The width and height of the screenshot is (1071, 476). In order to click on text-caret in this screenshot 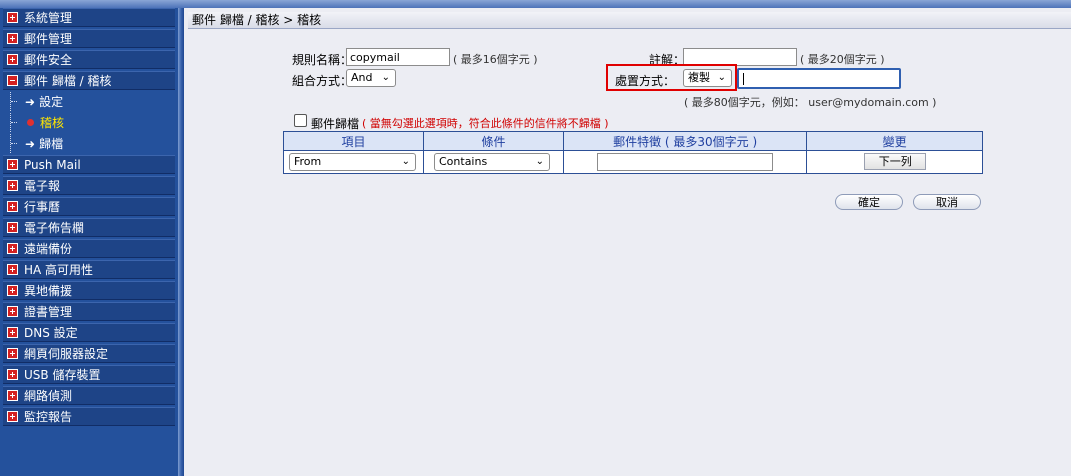, I will do `click(743, 79)`.